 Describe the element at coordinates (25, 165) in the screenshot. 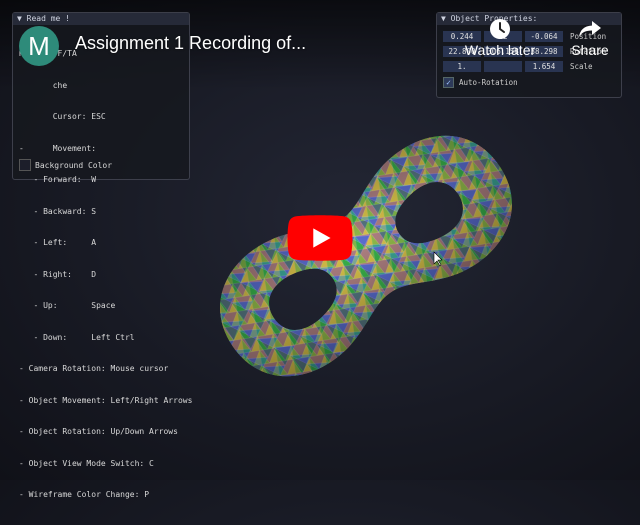

I see `background-color-swatch` at that location.